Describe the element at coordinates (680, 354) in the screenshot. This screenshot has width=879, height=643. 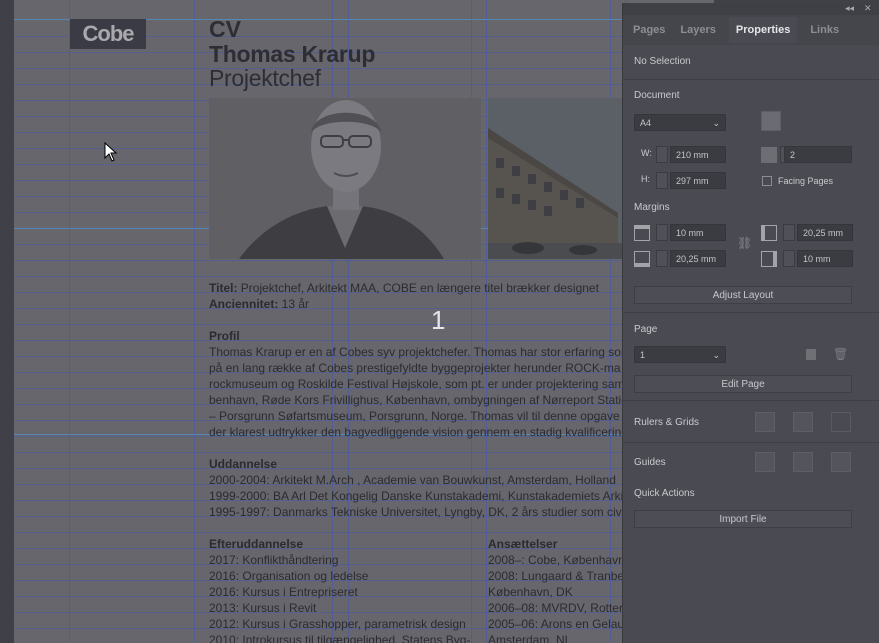
I see `current-page-select: 1 ⌄` at that location.